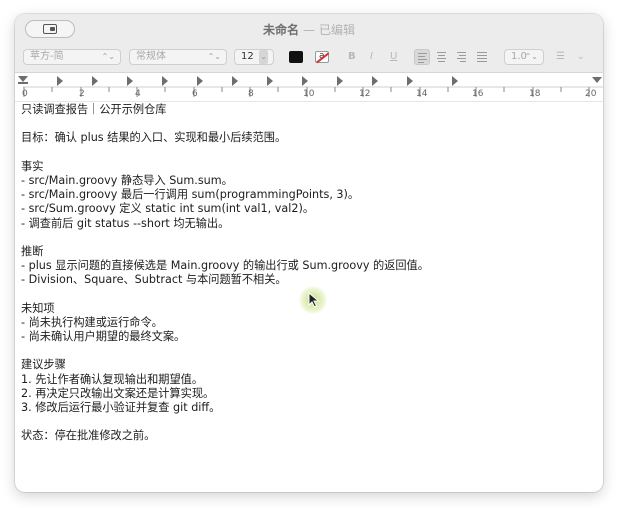 Image resolution: width=618 pixels, height=508 pixels. I want to click on text-line: - Division、Square、Subtract 与本问题暂不相关。, so click(154, 280).